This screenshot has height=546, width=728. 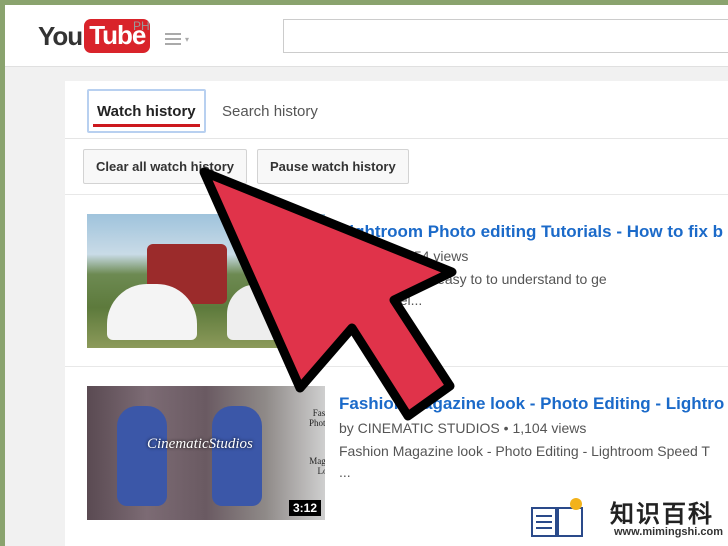 I want to click on thumbnail-side-text: Fashion Photography, so click(x=317, y=418).